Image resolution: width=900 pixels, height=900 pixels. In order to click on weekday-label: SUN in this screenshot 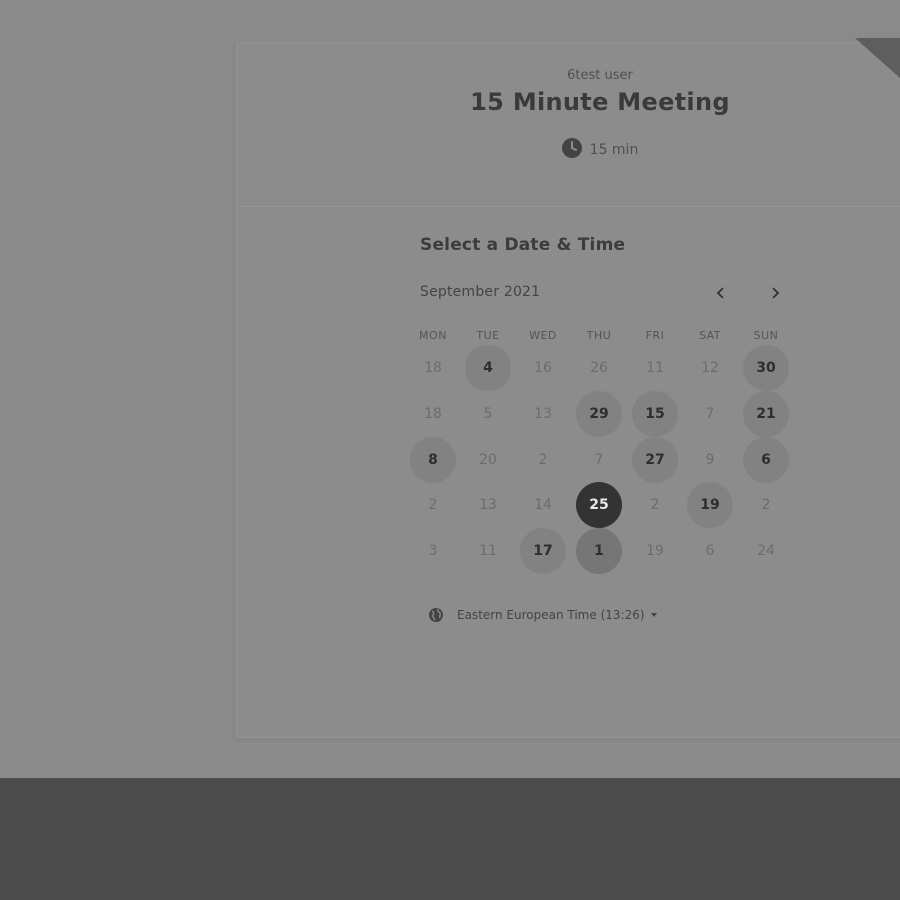, I will do `click(766, 335)`.